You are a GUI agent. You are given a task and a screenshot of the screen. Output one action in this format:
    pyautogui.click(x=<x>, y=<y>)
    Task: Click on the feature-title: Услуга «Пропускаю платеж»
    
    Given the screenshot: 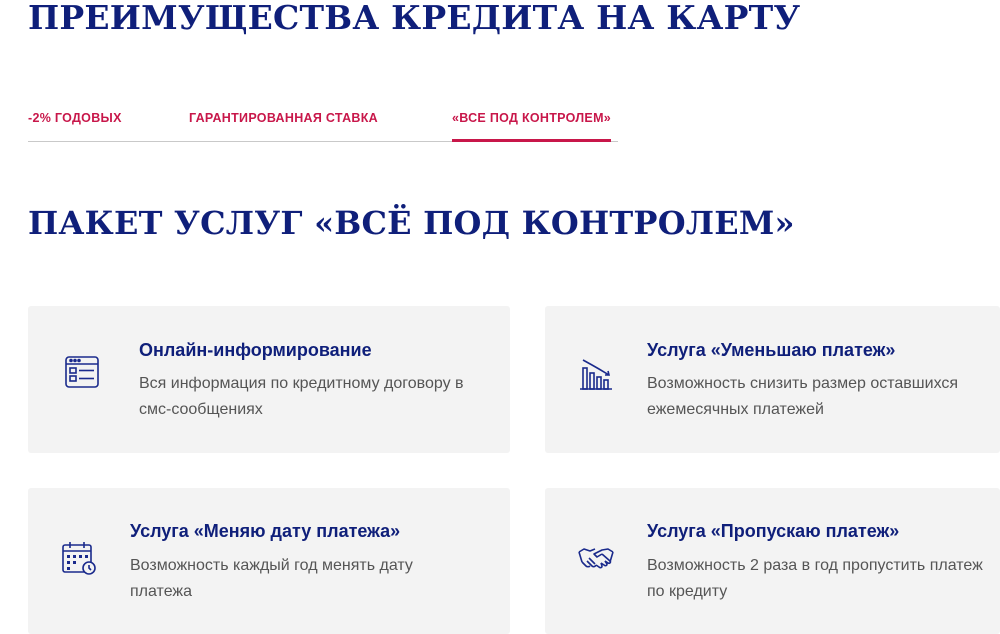 What is the action you would take?
    pyautogui.click(x=773, y=531)
    